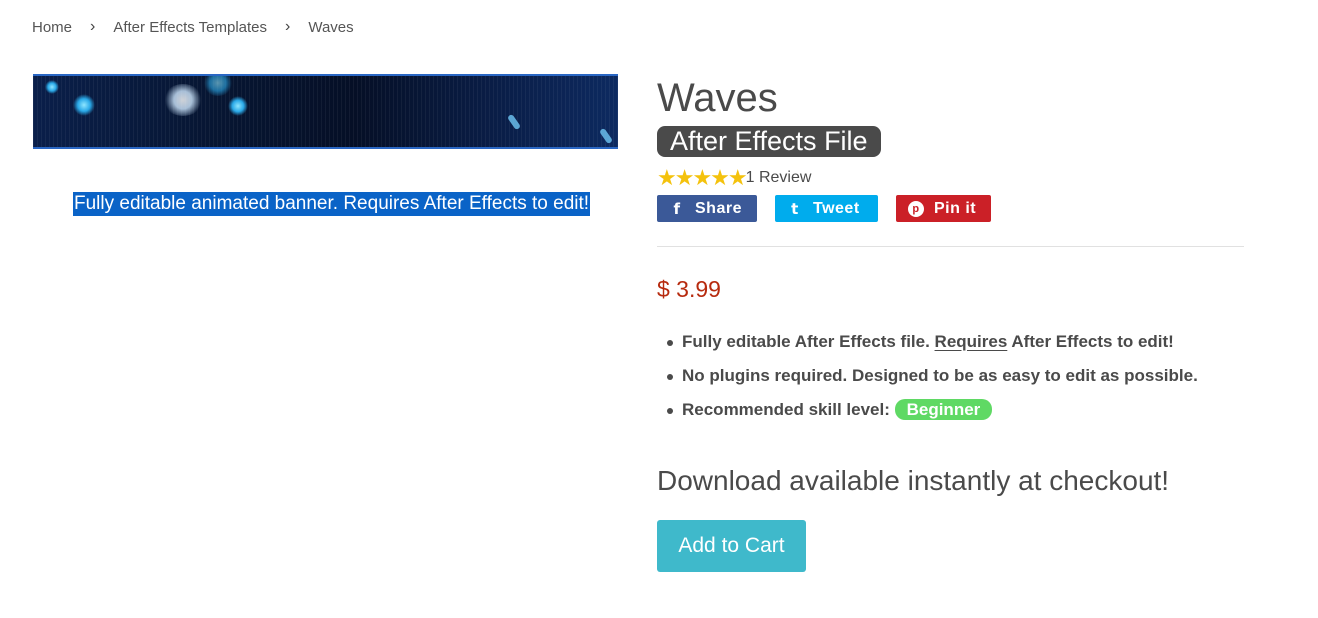 Image resolution: width=1318 pixels, height=618 pixels. What do you see at coordinates (718, 208) in the screenshot?
I see `share-label: Share` at bounding box center [718, 208].